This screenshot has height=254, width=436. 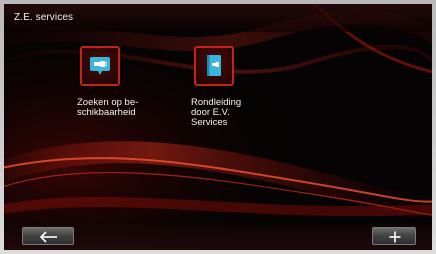 What do you see at coordinates (44, 17) in the screenshot?
I see `page-title: Z.E. services` at bounding box center [44, 17].